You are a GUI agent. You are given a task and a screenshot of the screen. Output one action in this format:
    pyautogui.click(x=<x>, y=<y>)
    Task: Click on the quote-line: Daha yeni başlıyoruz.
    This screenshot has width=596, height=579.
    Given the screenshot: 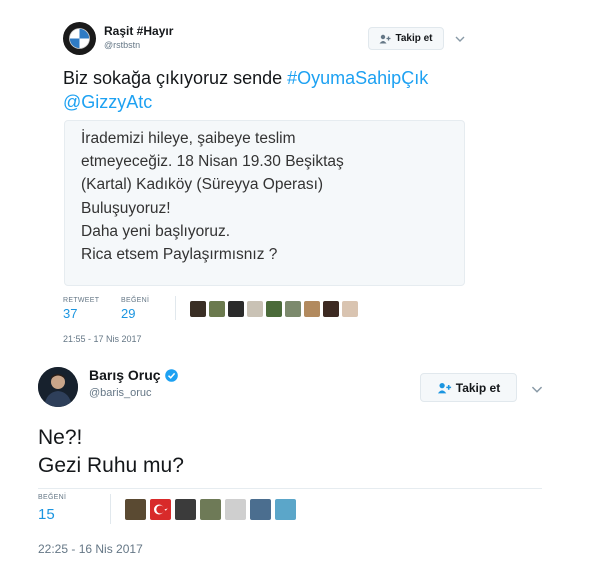 What is the action you would take?
    pyautogui.click(x=156, y=231)
    